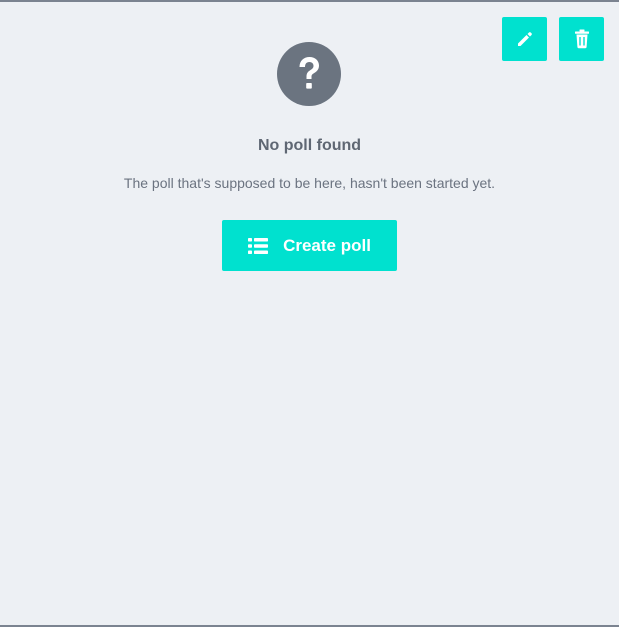 This screenshot has height=627, width=619. Describe the element at coordinates (309, 74) in the screenshot. I see `question-circle-icon` at that location.